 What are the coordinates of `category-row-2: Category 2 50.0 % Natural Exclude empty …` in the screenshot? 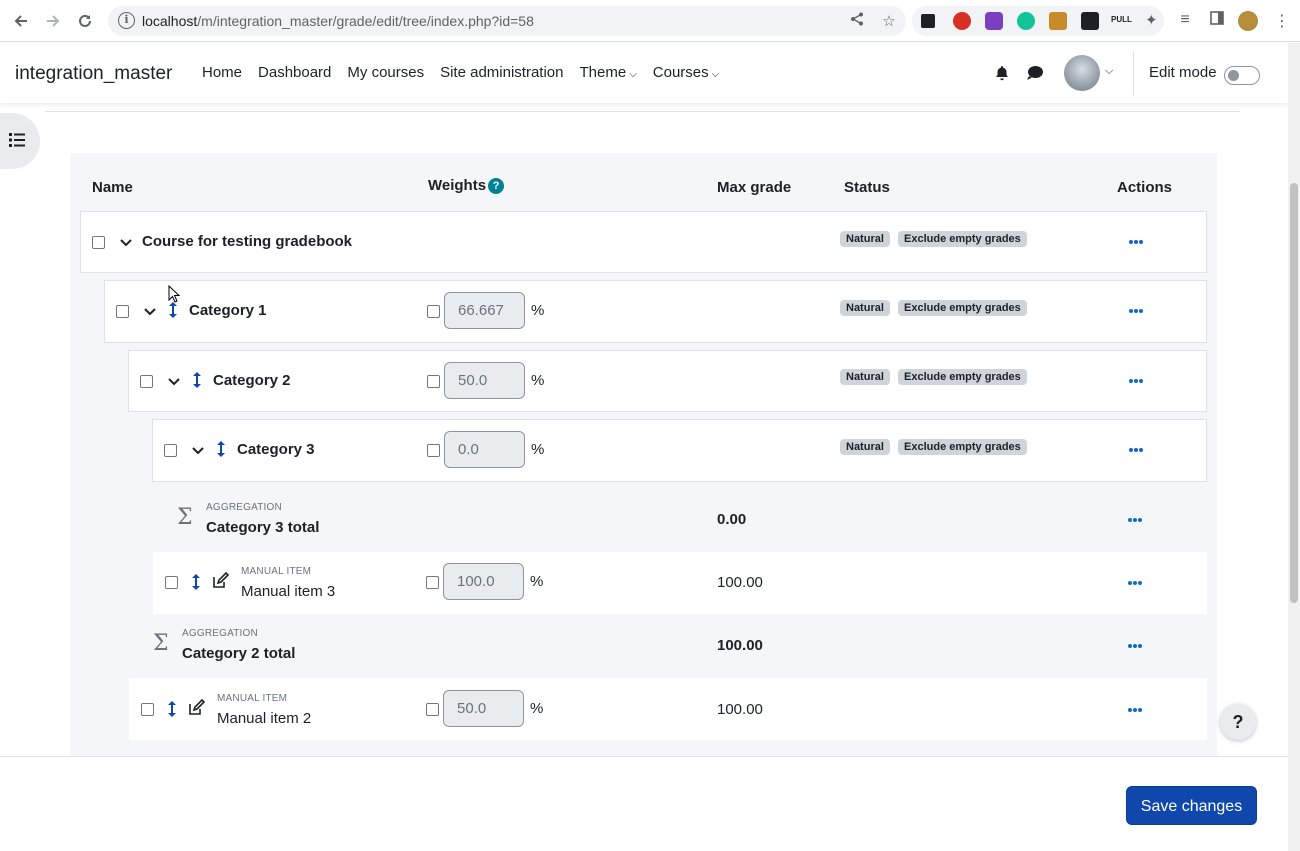 It's located at (667, 381).